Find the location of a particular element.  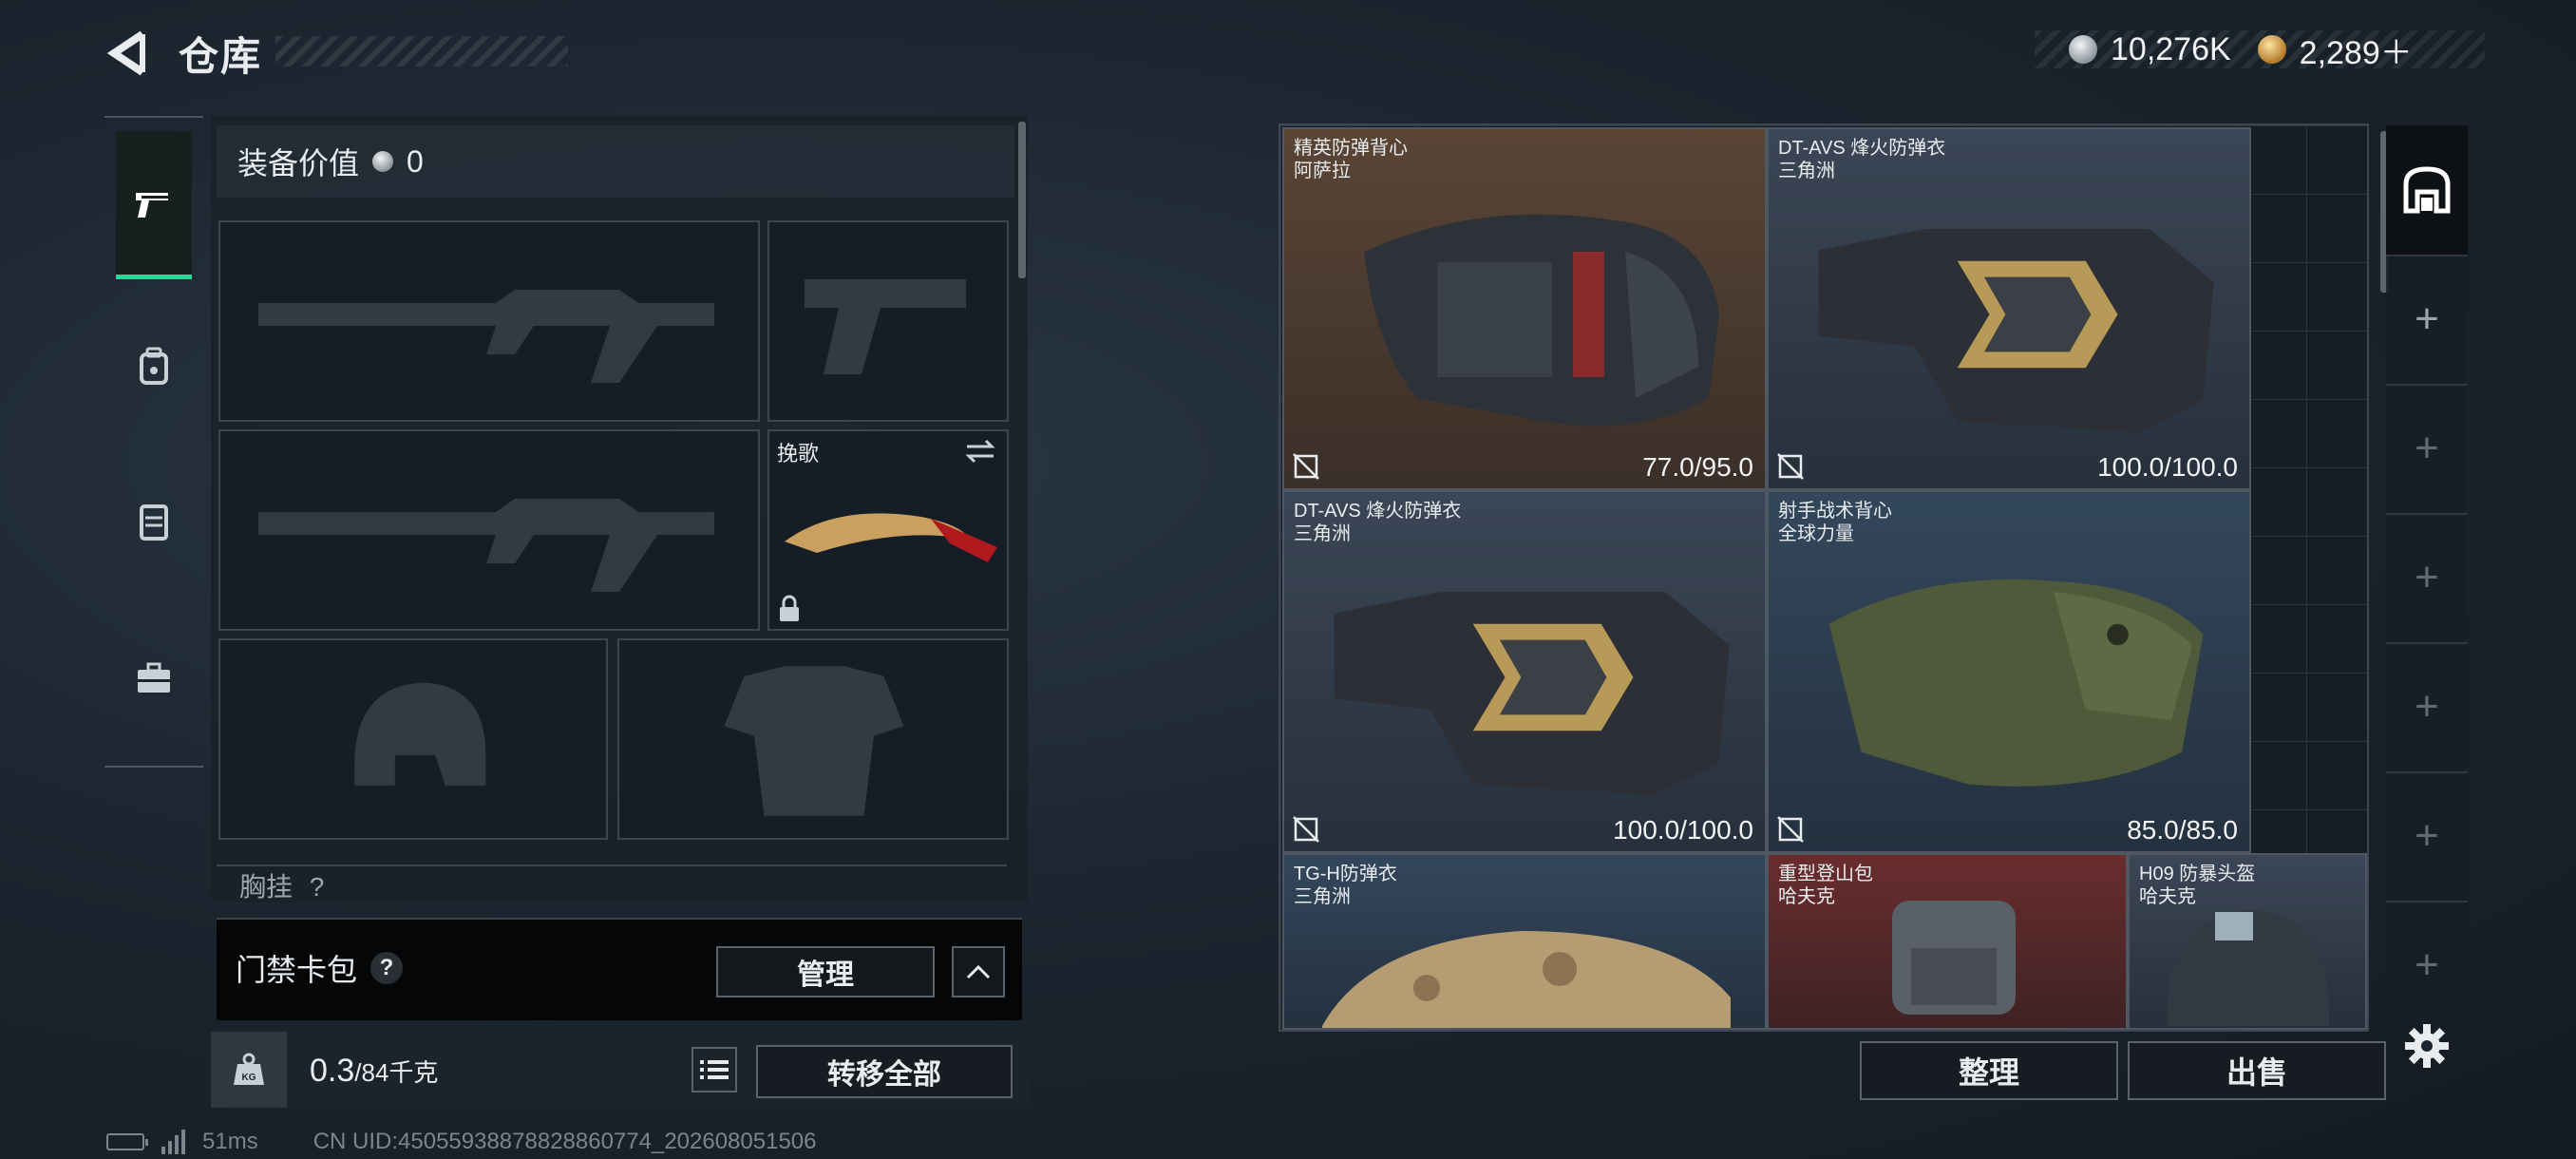

category-rail is located at coordinates (153, 442).